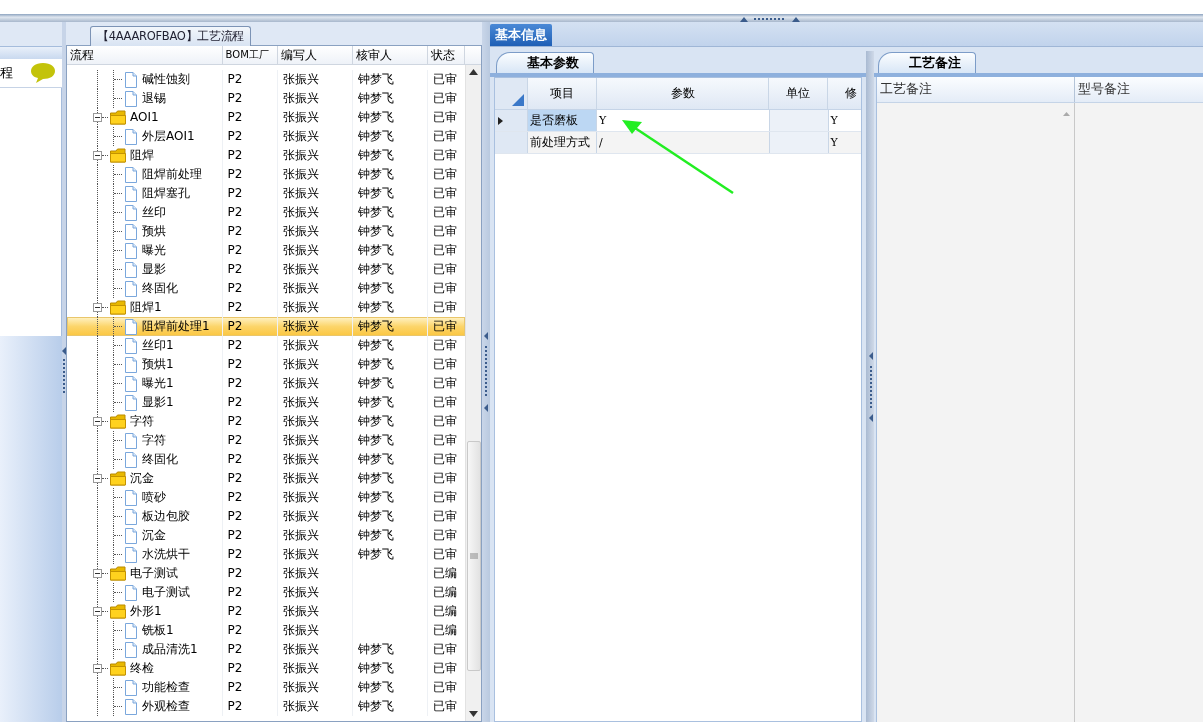  I want to click on tree-item: 退锡, so click(154, 98).